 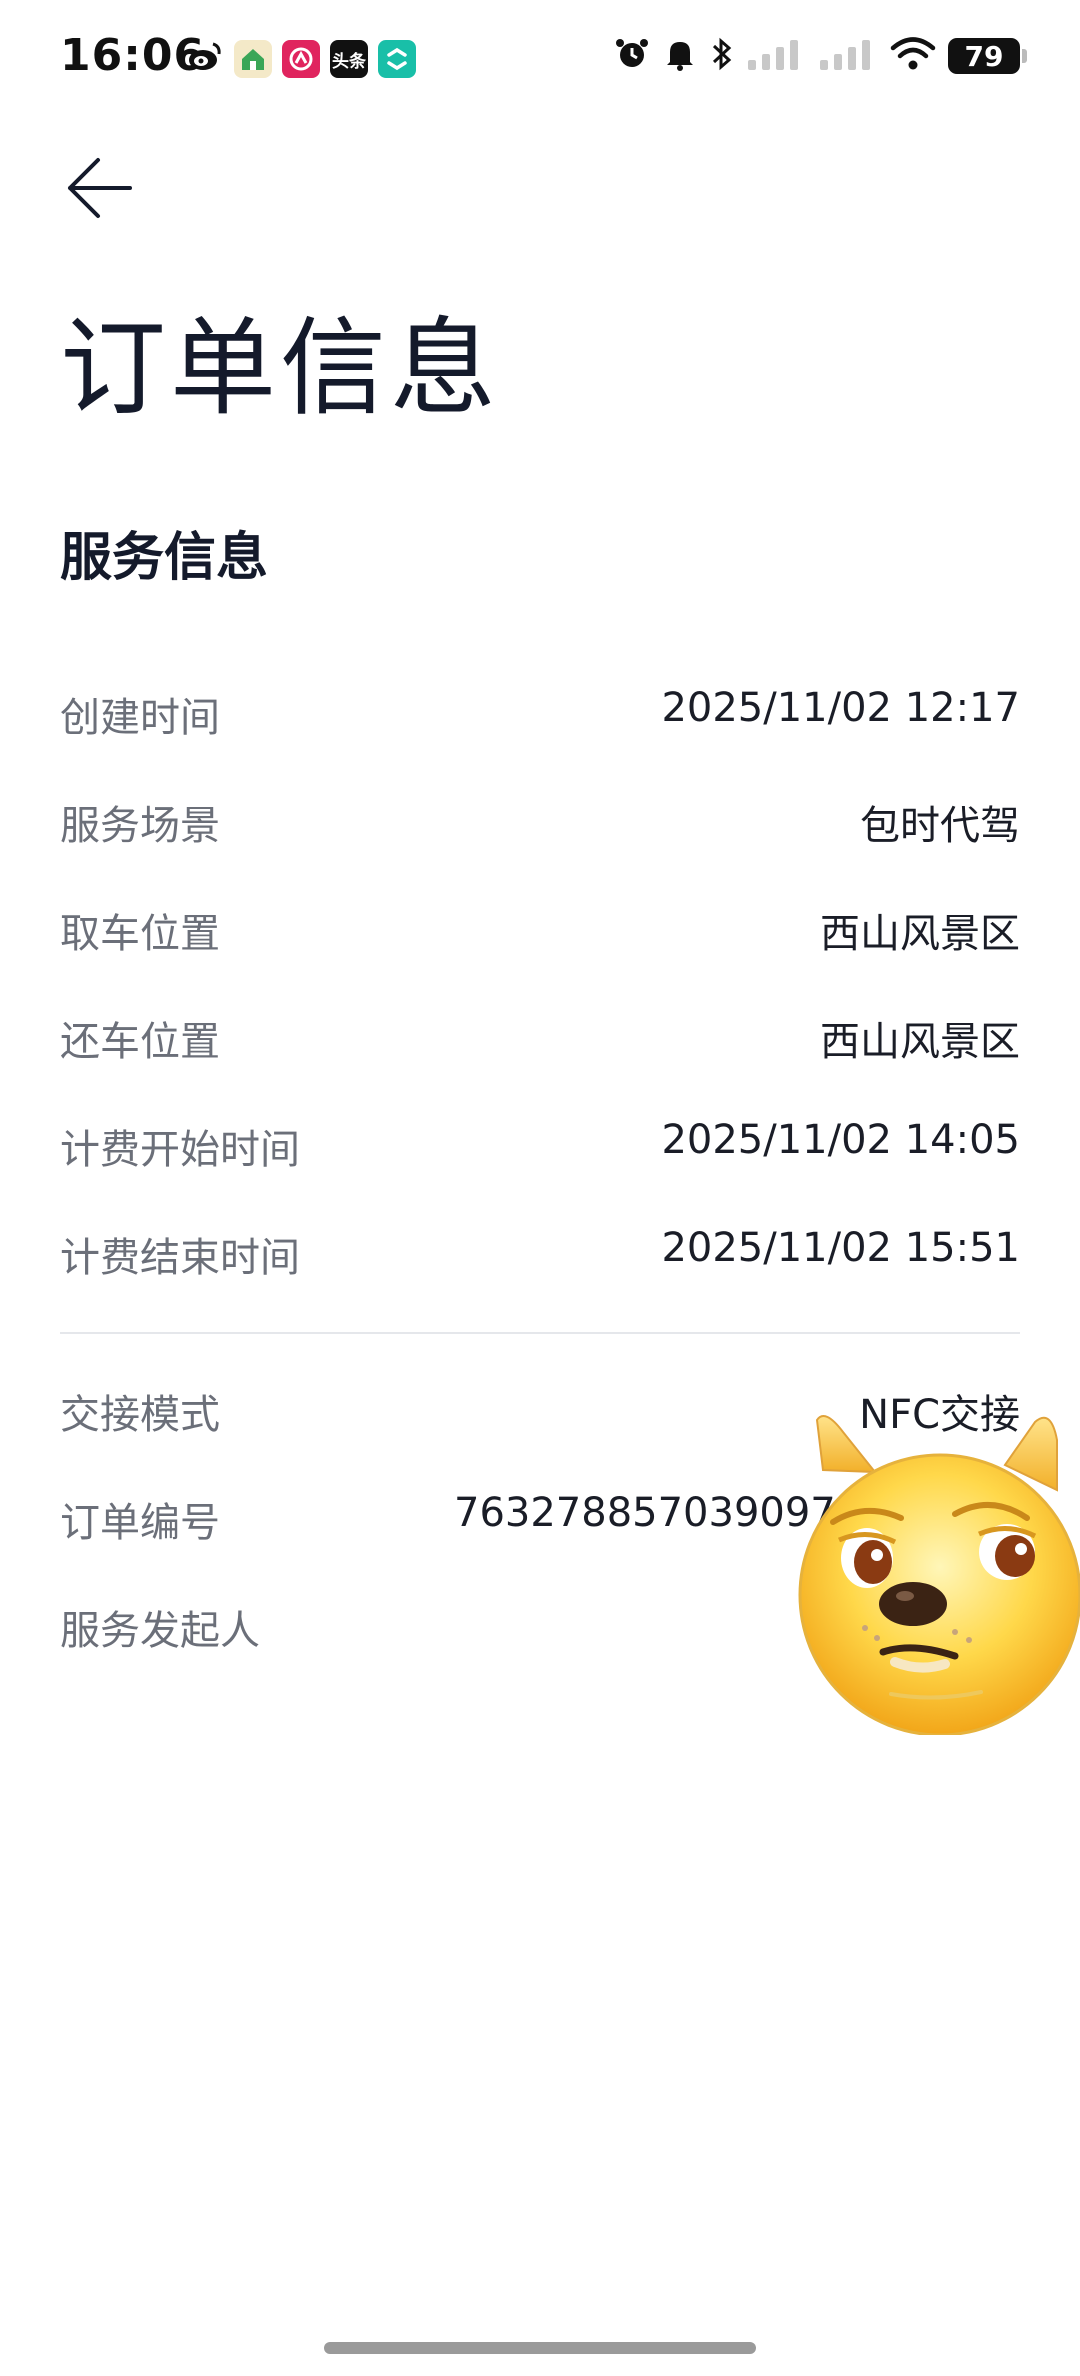 I want to click on bluetooth-icon, so click(x=722, y=56).